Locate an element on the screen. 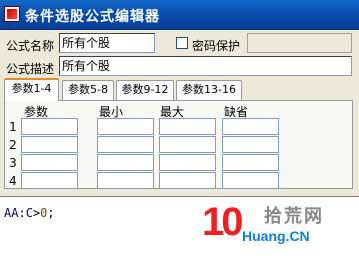 The width and height of the screenshot is (359, 256). formula-name-input: 所有个股 is located at coordinates (107, 43).